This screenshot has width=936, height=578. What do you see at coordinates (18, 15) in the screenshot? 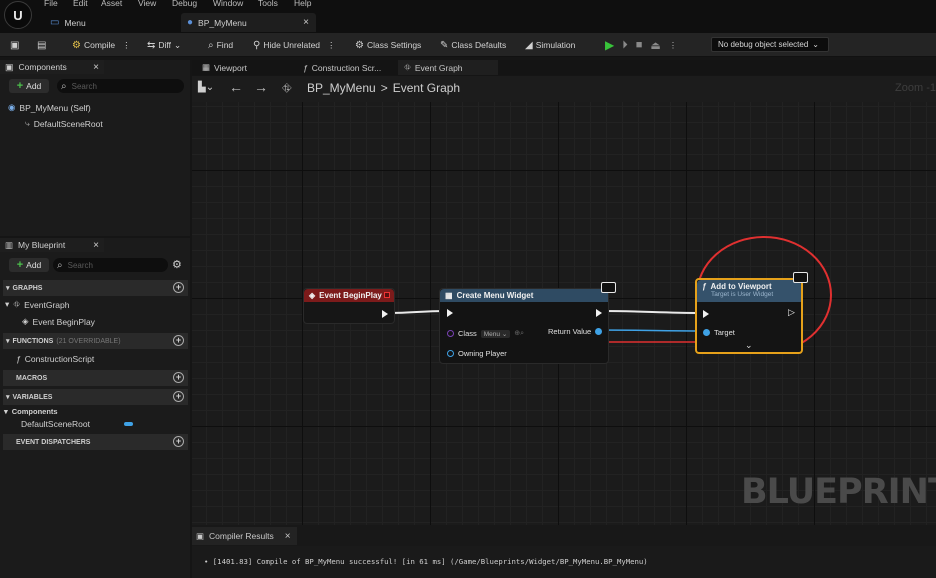
I see `unreal-logo: U` at bounding box center [18, 15].